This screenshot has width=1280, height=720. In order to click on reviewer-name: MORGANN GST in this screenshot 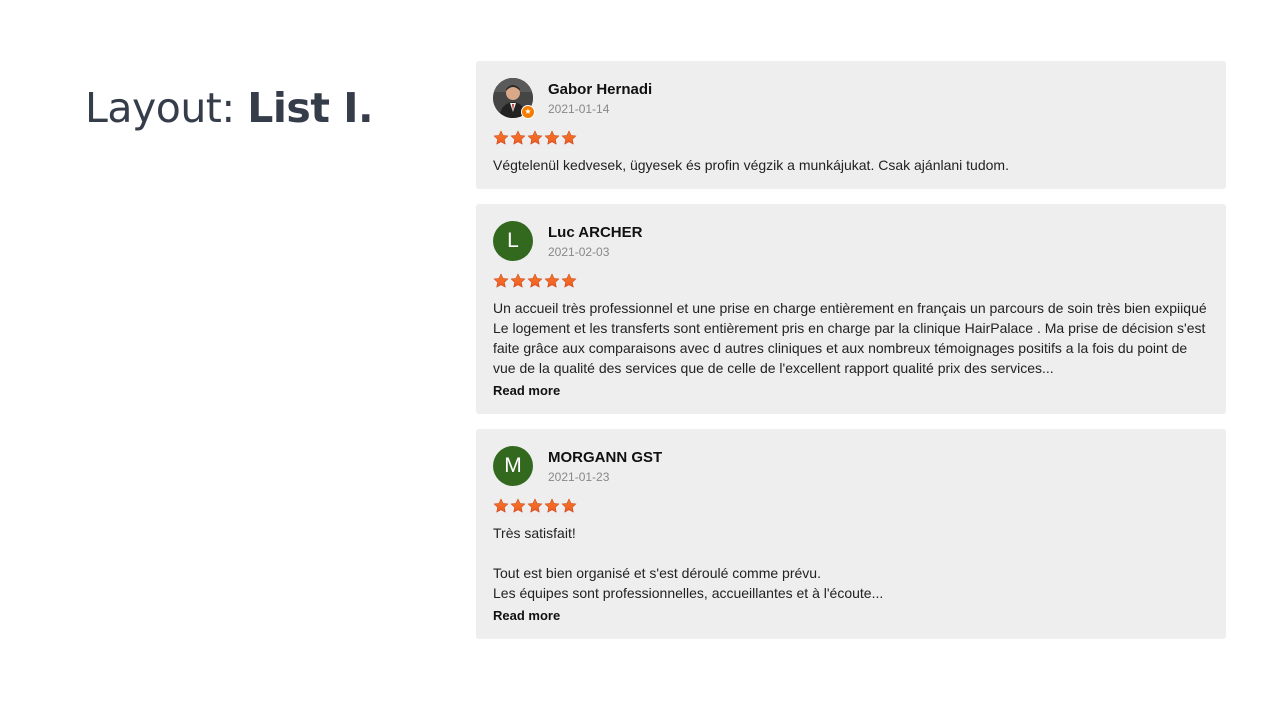, I will do `click(605, 457)`.